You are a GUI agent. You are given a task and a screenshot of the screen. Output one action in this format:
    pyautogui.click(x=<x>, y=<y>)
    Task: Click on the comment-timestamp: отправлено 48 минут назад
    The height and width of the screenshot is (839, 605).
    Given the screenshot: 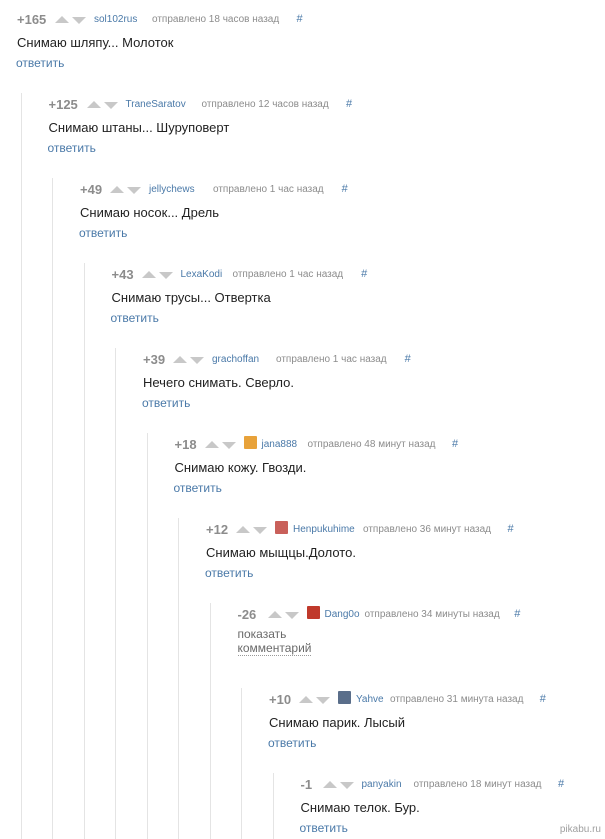 What is the action you would take?
    pyautogui.click(x=371, y=444)
    